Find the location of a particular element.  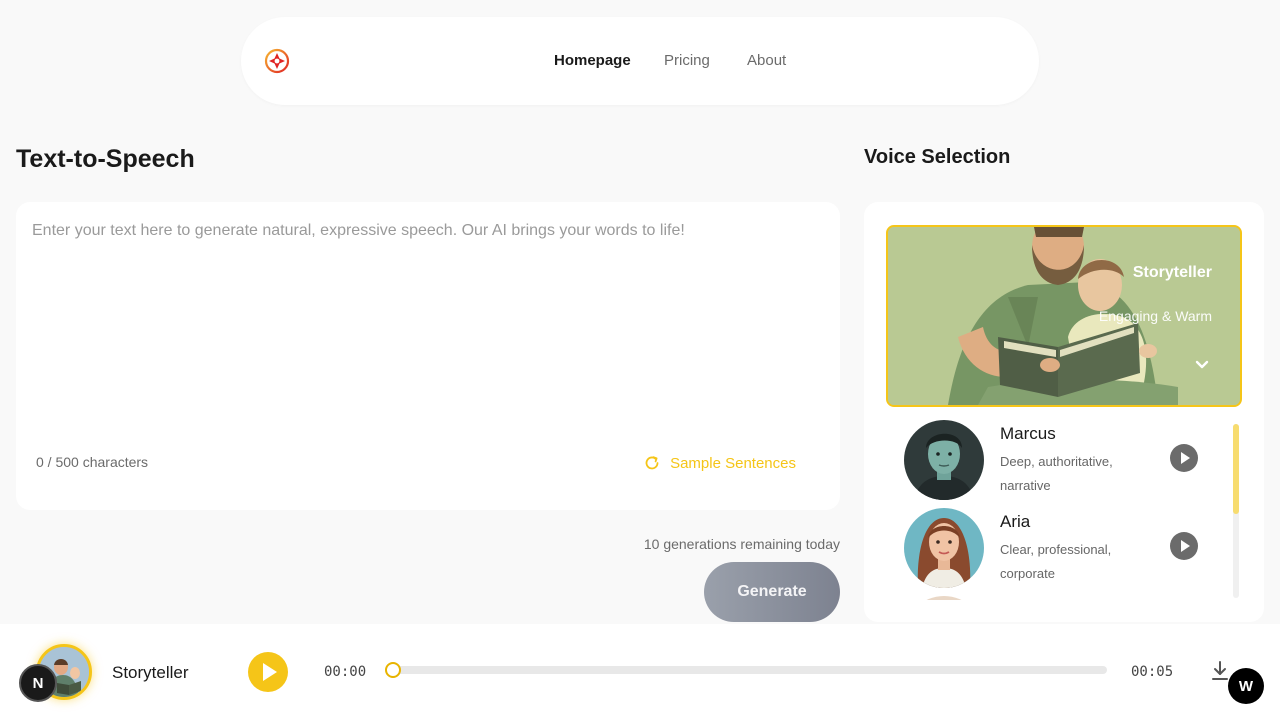

avatar-aria is located at coordinates (944, 548).